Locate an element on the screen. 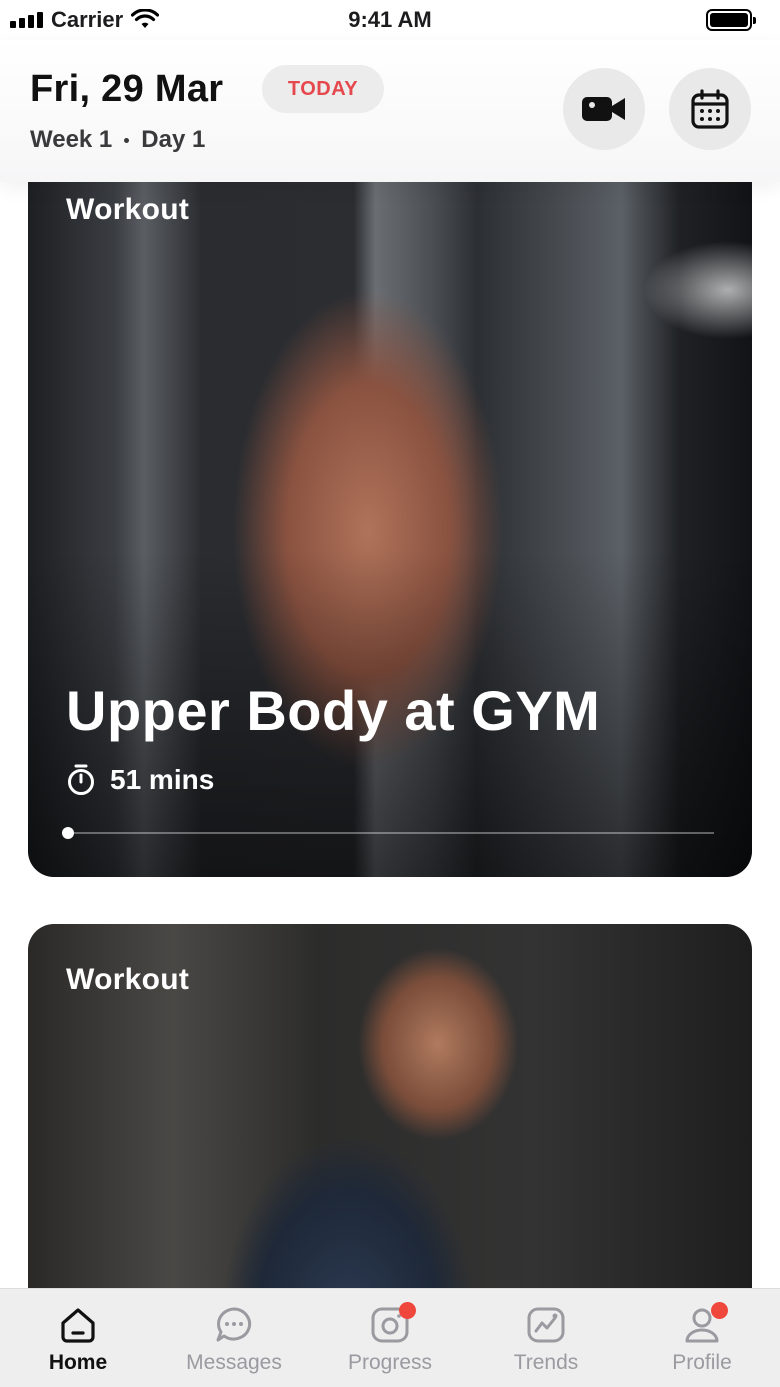 The width and height of the screenshot is (780, 1387). trend-chart-icon is located at coordinates (546, 1325).